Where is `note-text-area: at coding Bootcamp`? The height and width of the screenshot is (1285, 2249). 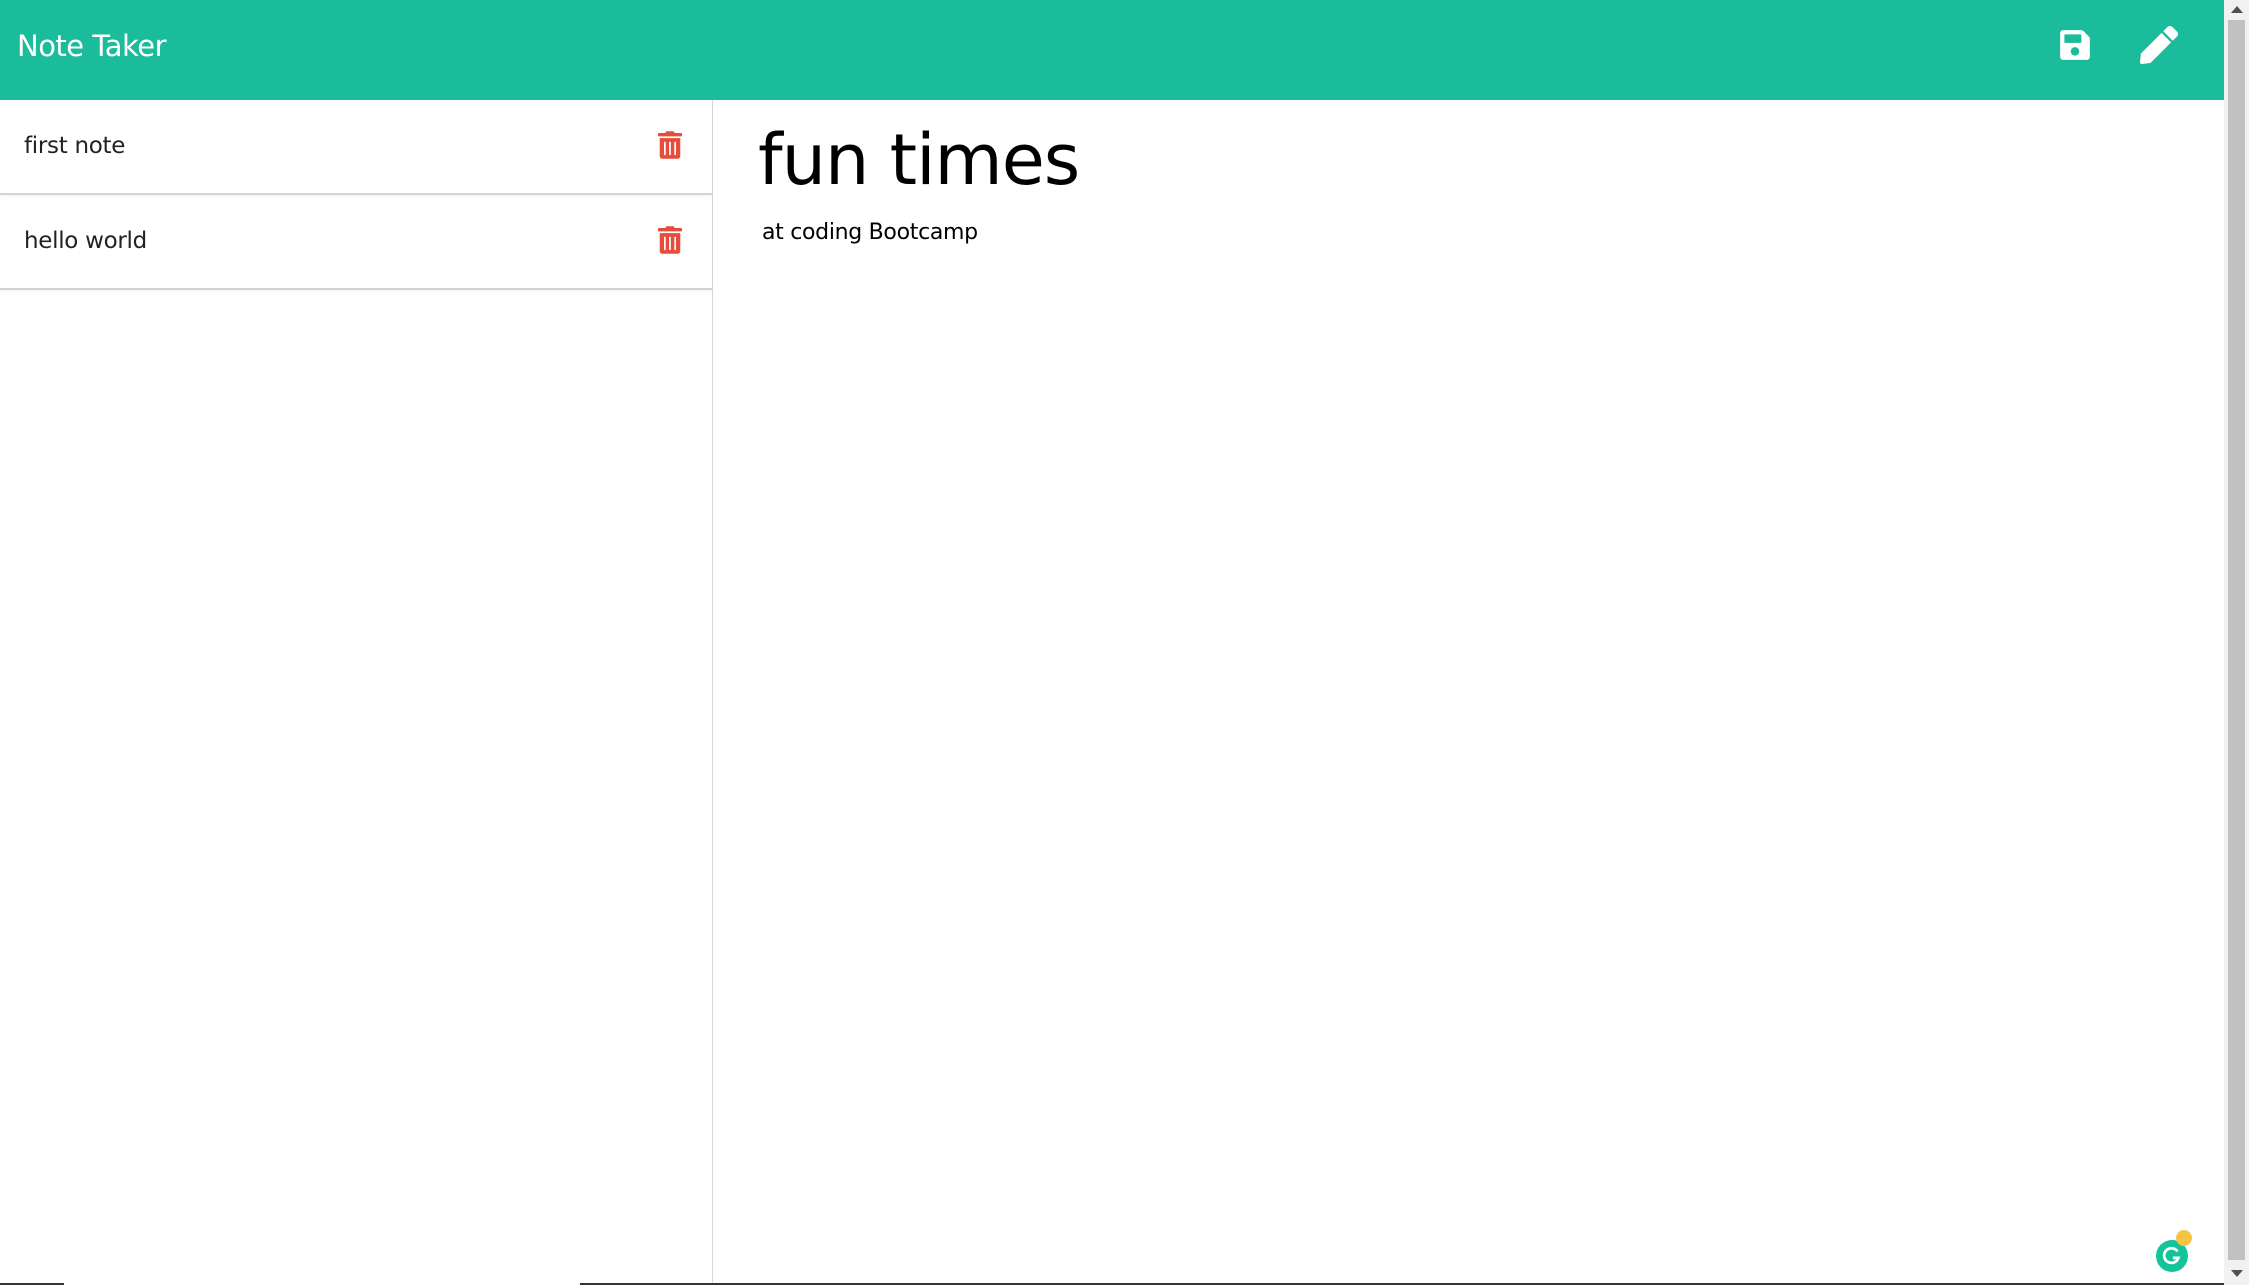
note-text-area: at coding Bootcamp is located at coordinates (870, 232).